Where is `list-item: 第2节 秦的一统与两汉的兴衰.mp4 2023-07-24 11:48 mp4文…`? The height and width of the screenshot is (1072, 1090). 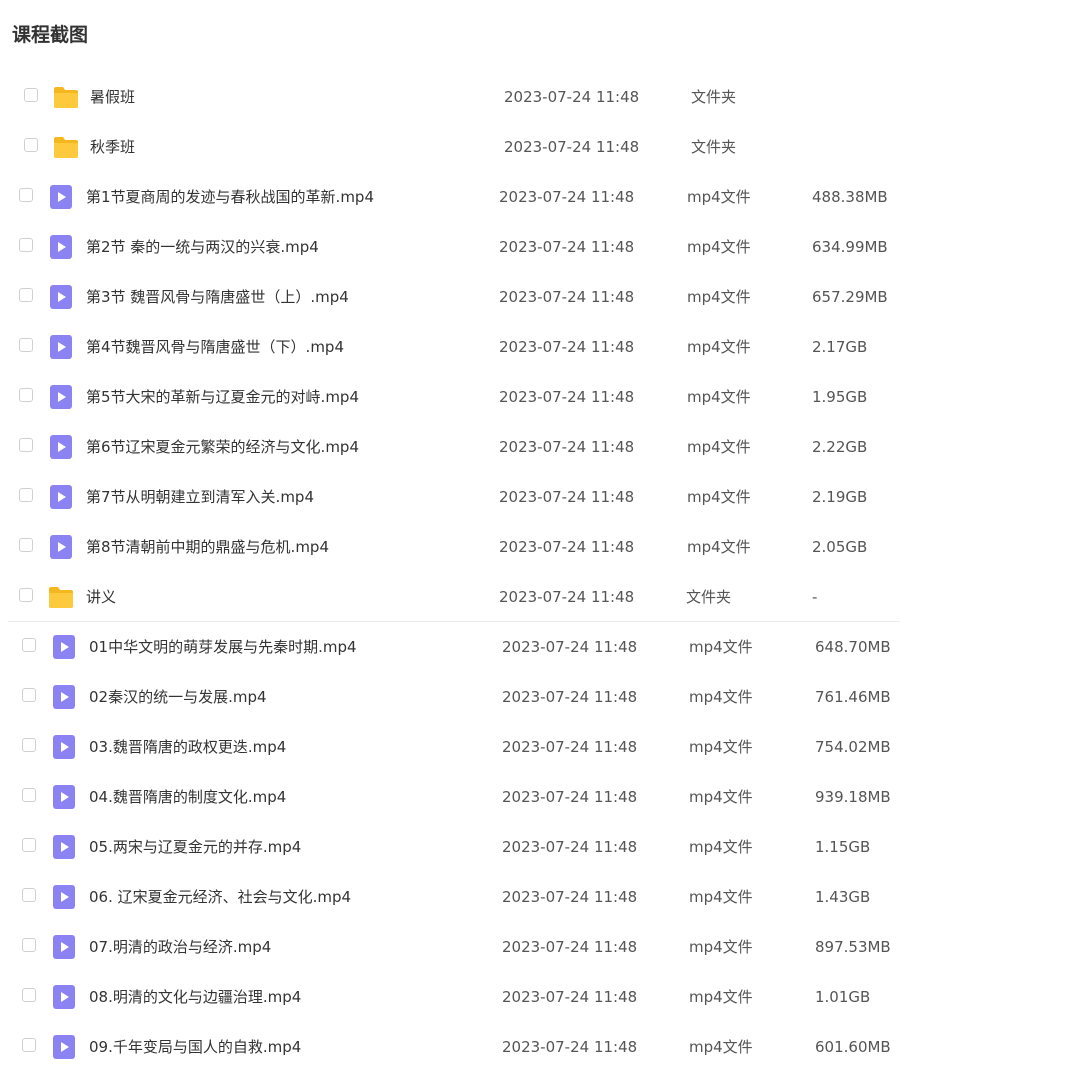 list-item: 第2节 秦的一统与两汉的兴衰.mp4 2023-07-24 11:48 mp4文… is located at coordinates (545, 247).